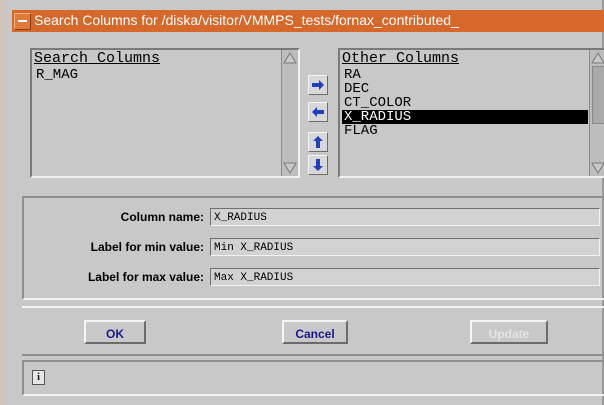 This screenshot has width=604, height=405. I want to click on column-name-row: Column name: X_RADIUS, so click(315, 218).